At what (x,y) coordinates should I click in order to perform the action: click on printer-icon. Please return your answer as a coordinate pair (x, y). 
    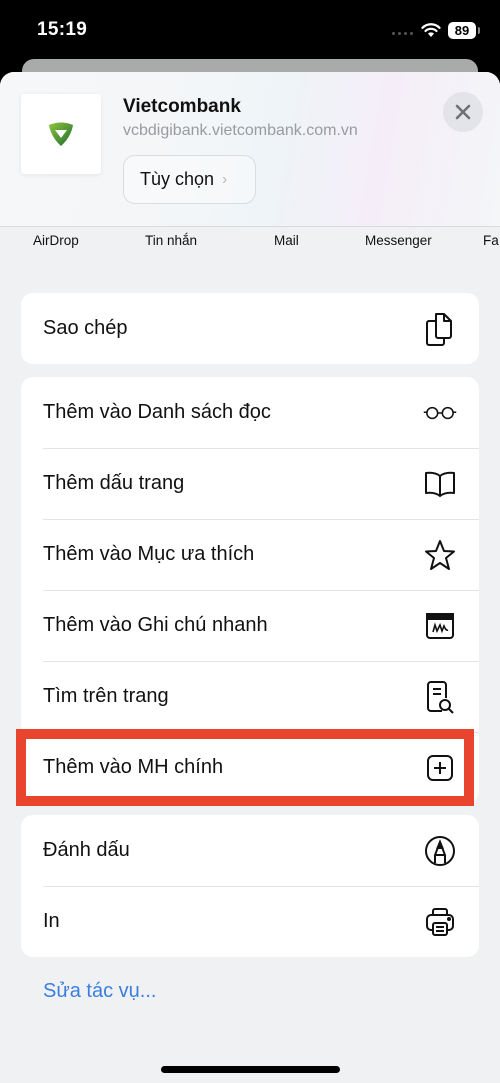
    Looking at the image, I should click on (440, 922).